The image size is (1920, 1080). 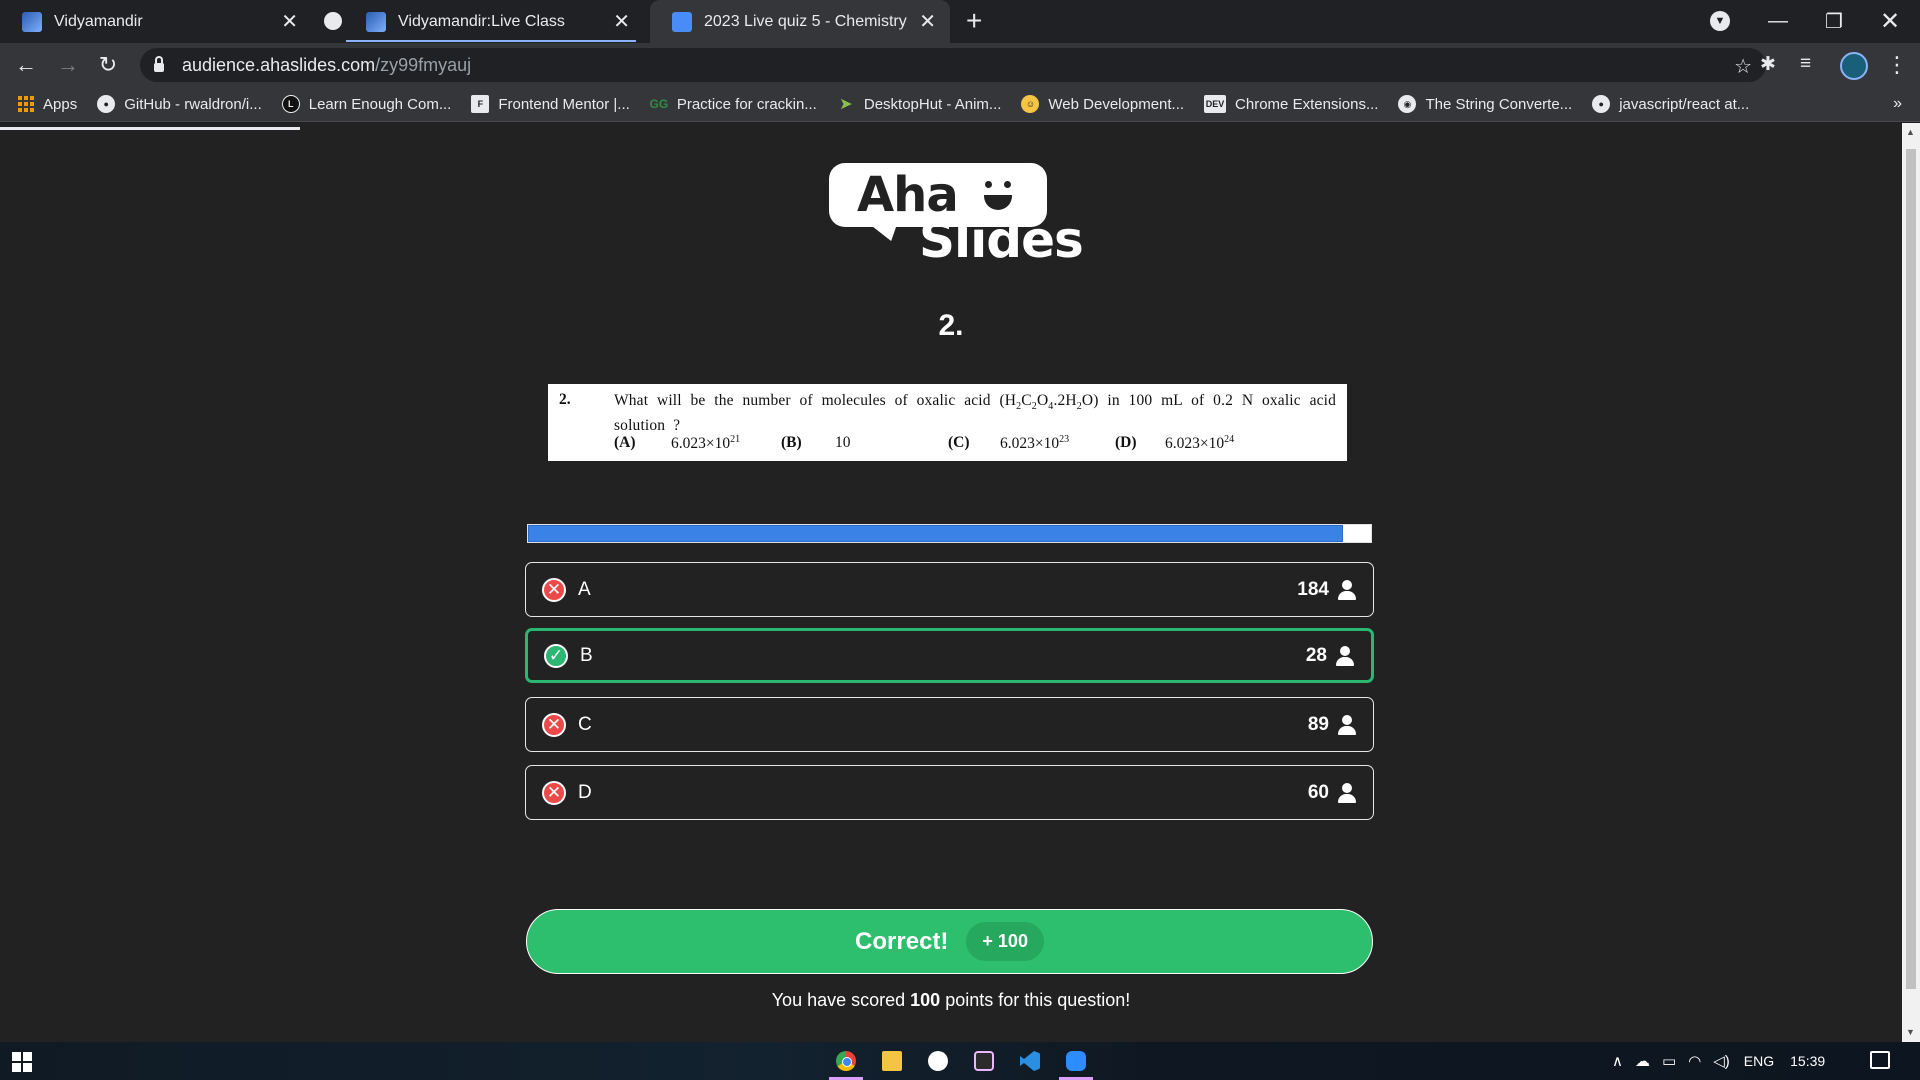 I want to click on page-scrollbar: ▲ ▼, so click(x=1911, y=582).